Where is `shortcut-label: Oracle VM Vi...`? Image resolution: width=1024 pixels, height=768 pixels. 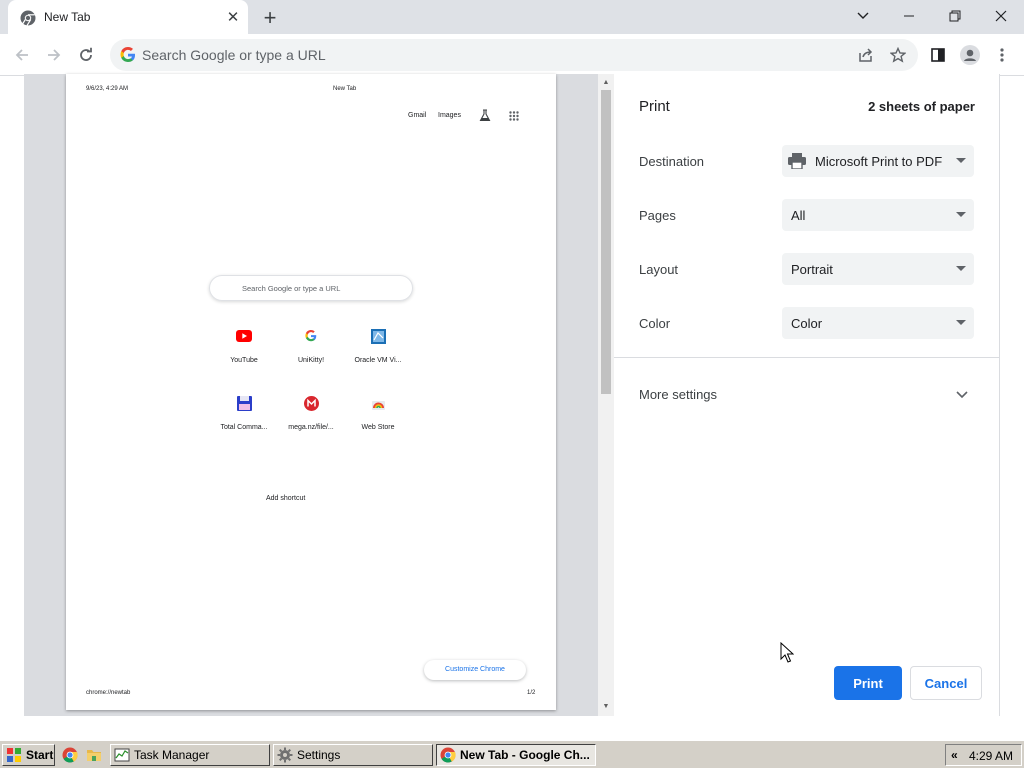 shortcut-label: Oracle VM Vi... is located at coordinates (378, 360).